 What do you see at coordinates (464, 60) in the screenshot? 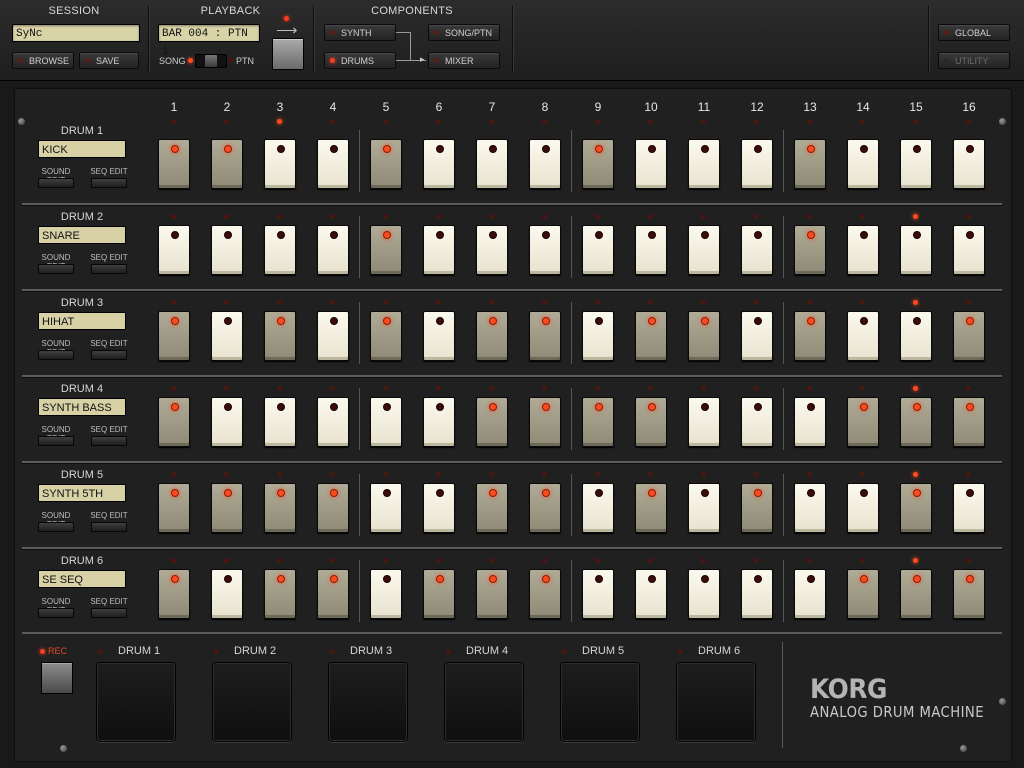
I see `mixer-button: MIXER` at bounding box center [464, 60].